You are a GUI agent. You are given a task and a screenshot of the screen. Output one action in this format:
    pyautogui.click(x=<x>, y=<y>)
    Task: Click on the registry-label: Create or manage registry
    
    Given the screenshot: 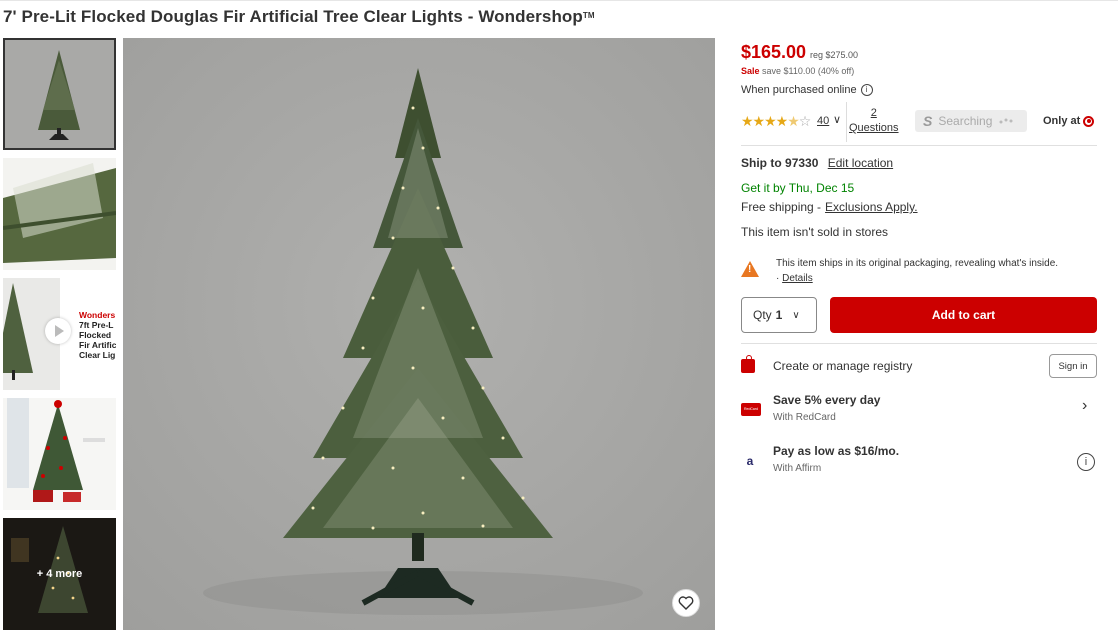 What is the action you would take?
    pyautogui.click(x=843, y=366)
    